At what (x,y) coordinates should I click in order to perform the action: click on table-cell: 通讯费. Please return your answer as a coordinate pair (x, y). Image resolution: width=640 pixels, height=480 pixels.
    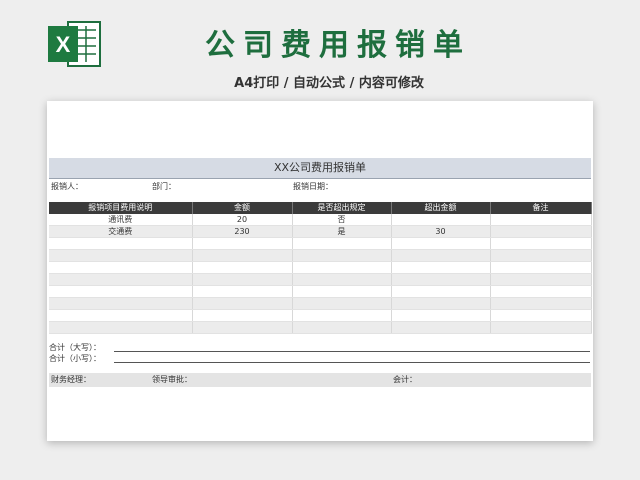
    Looking at the image, I should click on (121, 220).